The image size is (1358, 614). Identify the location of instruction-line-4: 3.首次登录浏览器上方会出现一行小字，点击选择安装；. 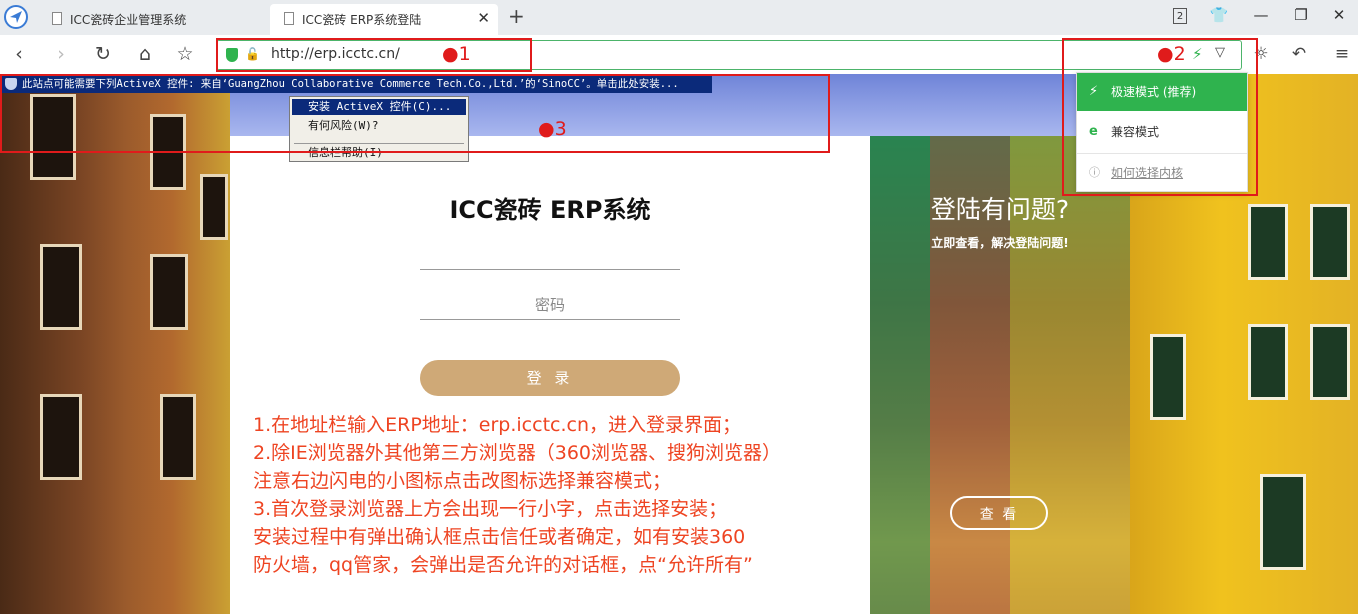
(490, 509).